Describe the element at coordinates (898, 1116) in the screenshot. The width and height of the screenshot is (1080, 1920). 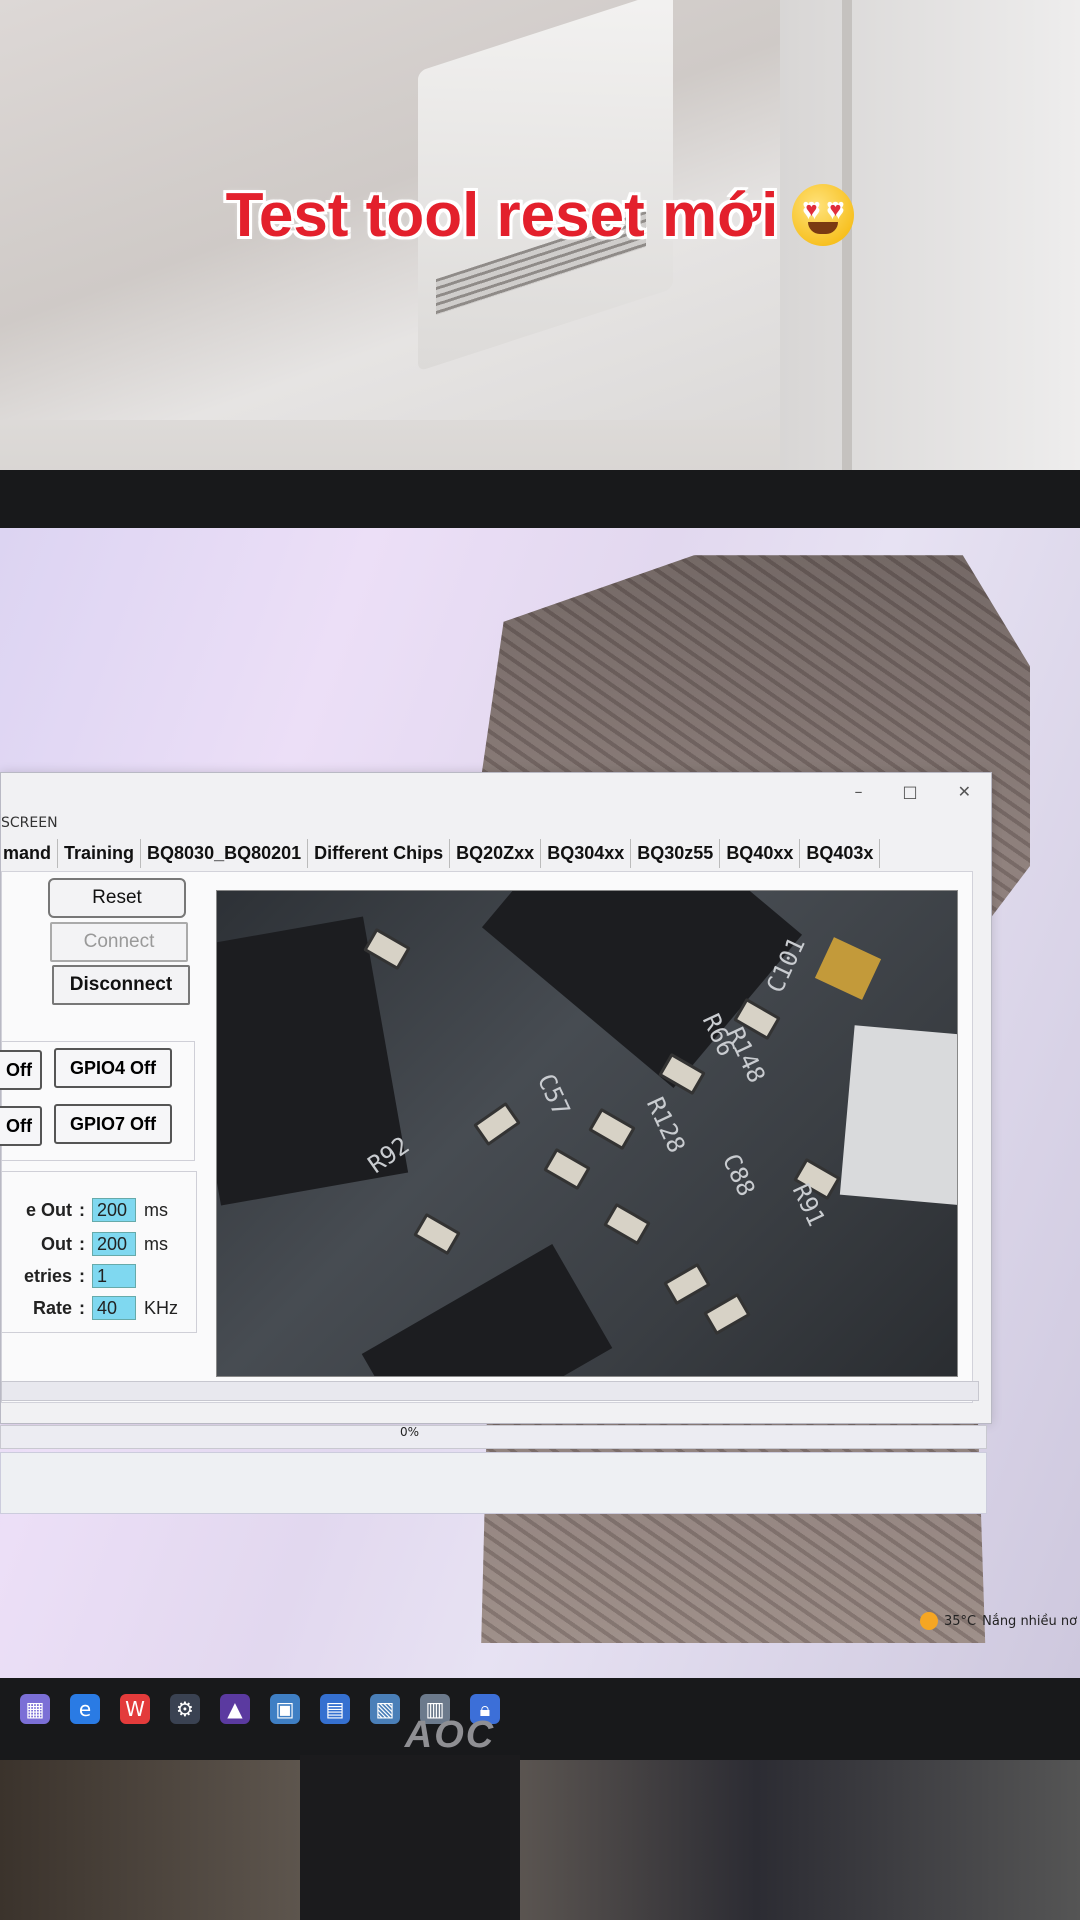
I see `pcb-pad` at that location.